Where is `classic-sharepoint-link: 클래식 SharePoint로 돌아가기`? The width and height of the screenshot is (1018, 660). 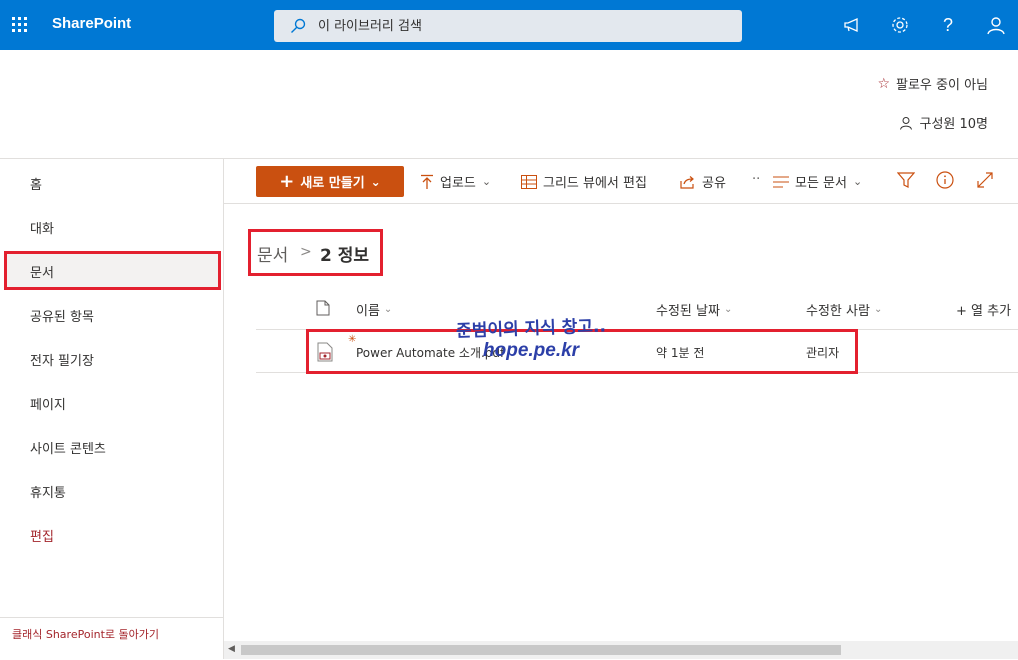
classic-sharepoint-link: 클래식 SharePoint로 돌아가기 is located at coordinates (111, 638).